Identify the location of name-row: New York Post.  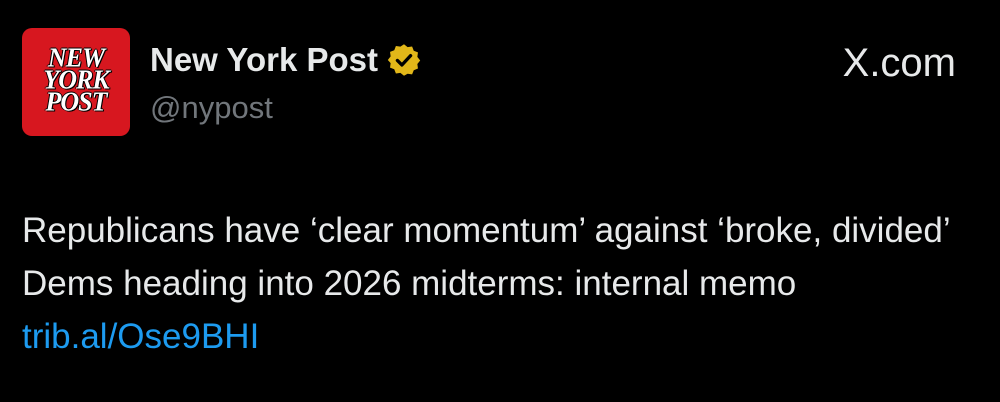
(286, 60).